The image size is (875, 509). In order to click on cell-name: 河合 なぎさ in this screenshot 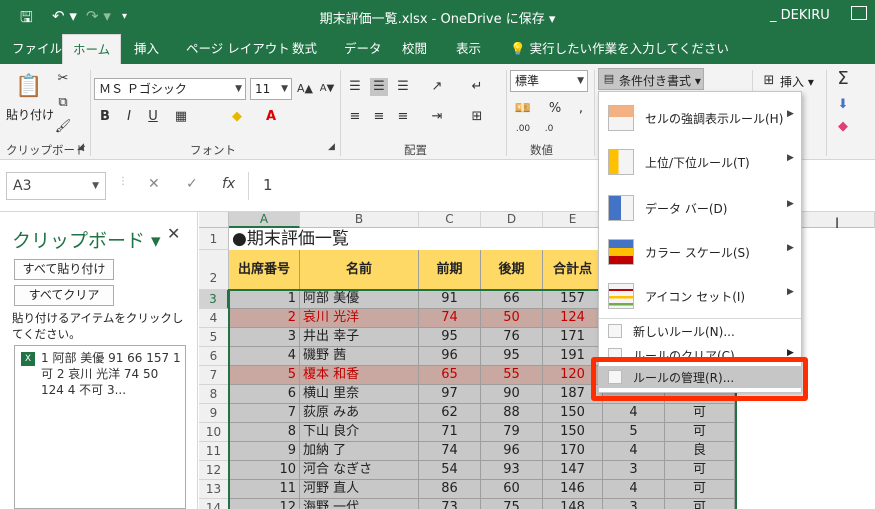, I will do `click(359, 470)`.